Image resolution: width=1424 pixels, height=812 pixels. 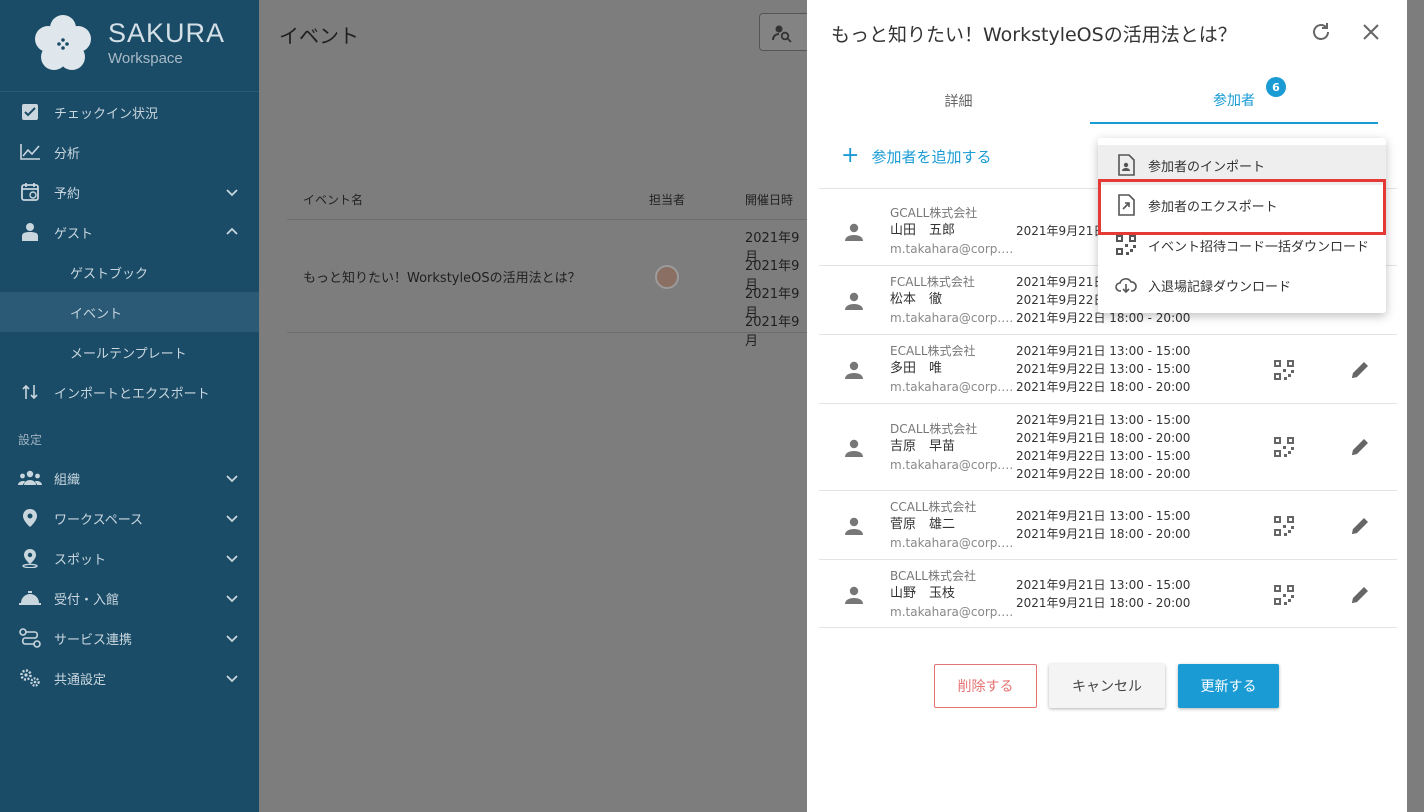 What do you see at coordinates (1107, 686) in the screenshot?
I see `cancel-button: キャンセル` at bounding box center [1107, 686].